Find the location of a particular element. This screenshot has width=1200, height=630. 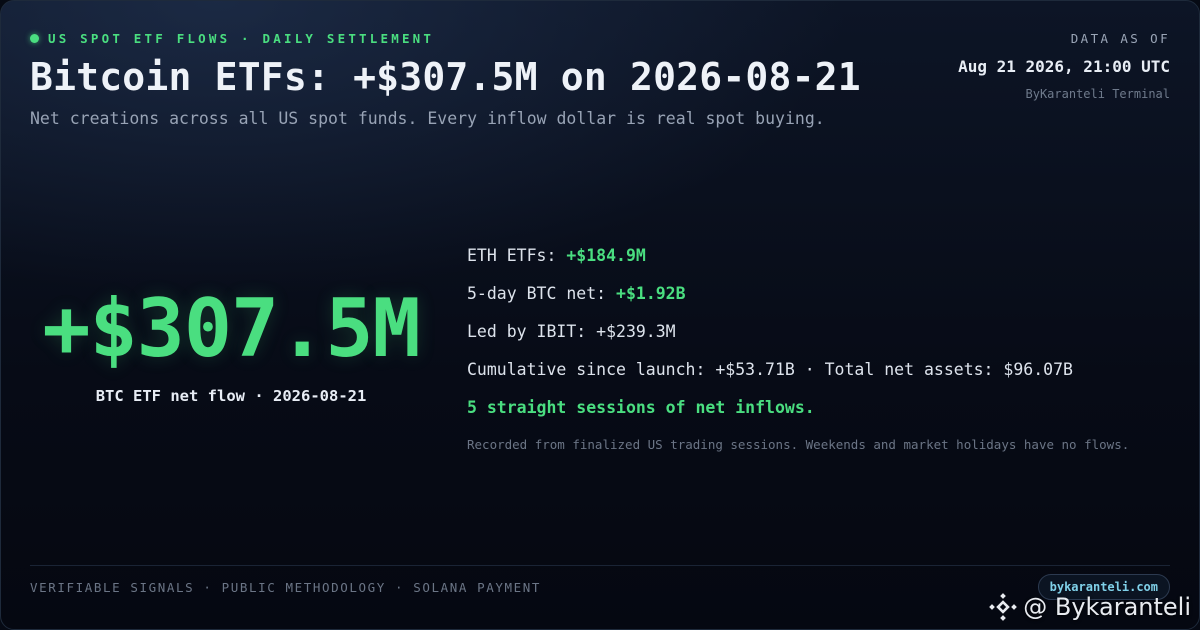

eyebrow: US SPOT ETF FLOWS · DAILY SETTLEMENT is located at coordinates (232, 38).